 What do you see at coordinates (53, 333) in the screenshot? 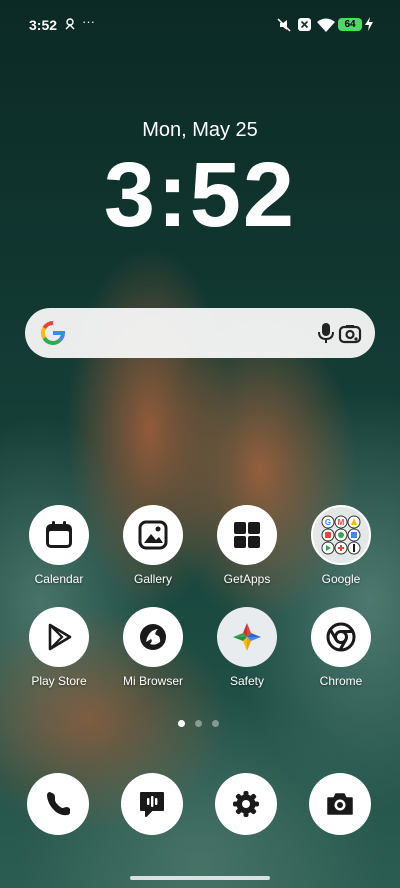
I see `google-g-icon` at bounding box center [53, 333].